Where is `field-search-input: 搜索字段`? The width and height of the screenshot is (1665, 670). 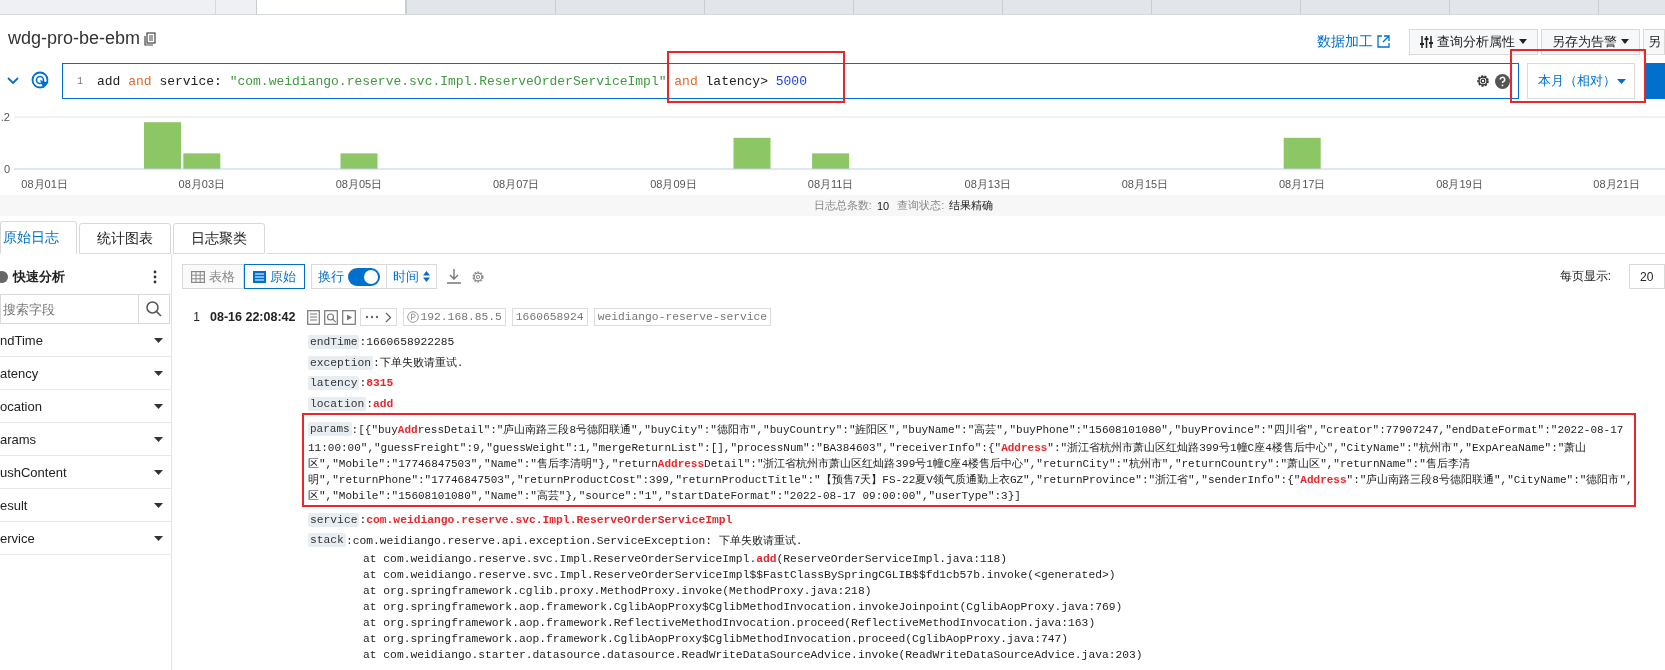 field-search-input: 搜索字段 is located at coordinates (69, 309).